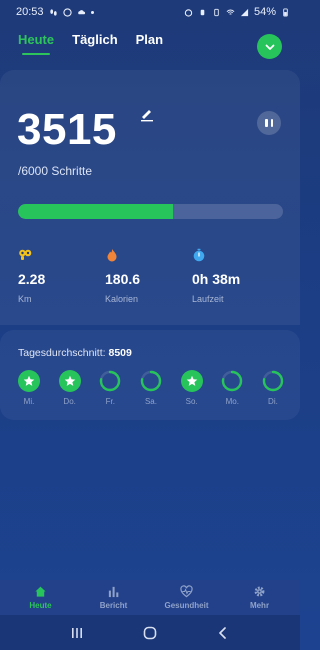  I want to click on stopwatch-icon, so click(199, 255).